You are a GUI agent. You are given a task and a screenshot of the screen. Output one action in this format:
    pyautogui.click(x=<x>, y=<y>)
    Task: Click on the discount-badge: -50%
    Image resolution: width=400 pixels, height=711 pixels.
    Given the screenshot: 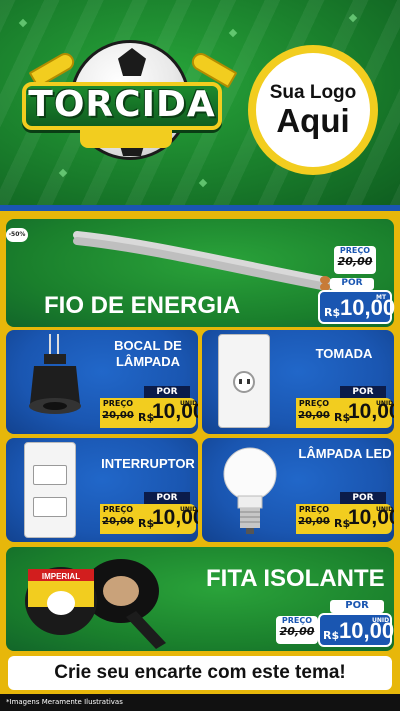 What is the action you would take?
    pyautogui.click(x=17, y=235)
    